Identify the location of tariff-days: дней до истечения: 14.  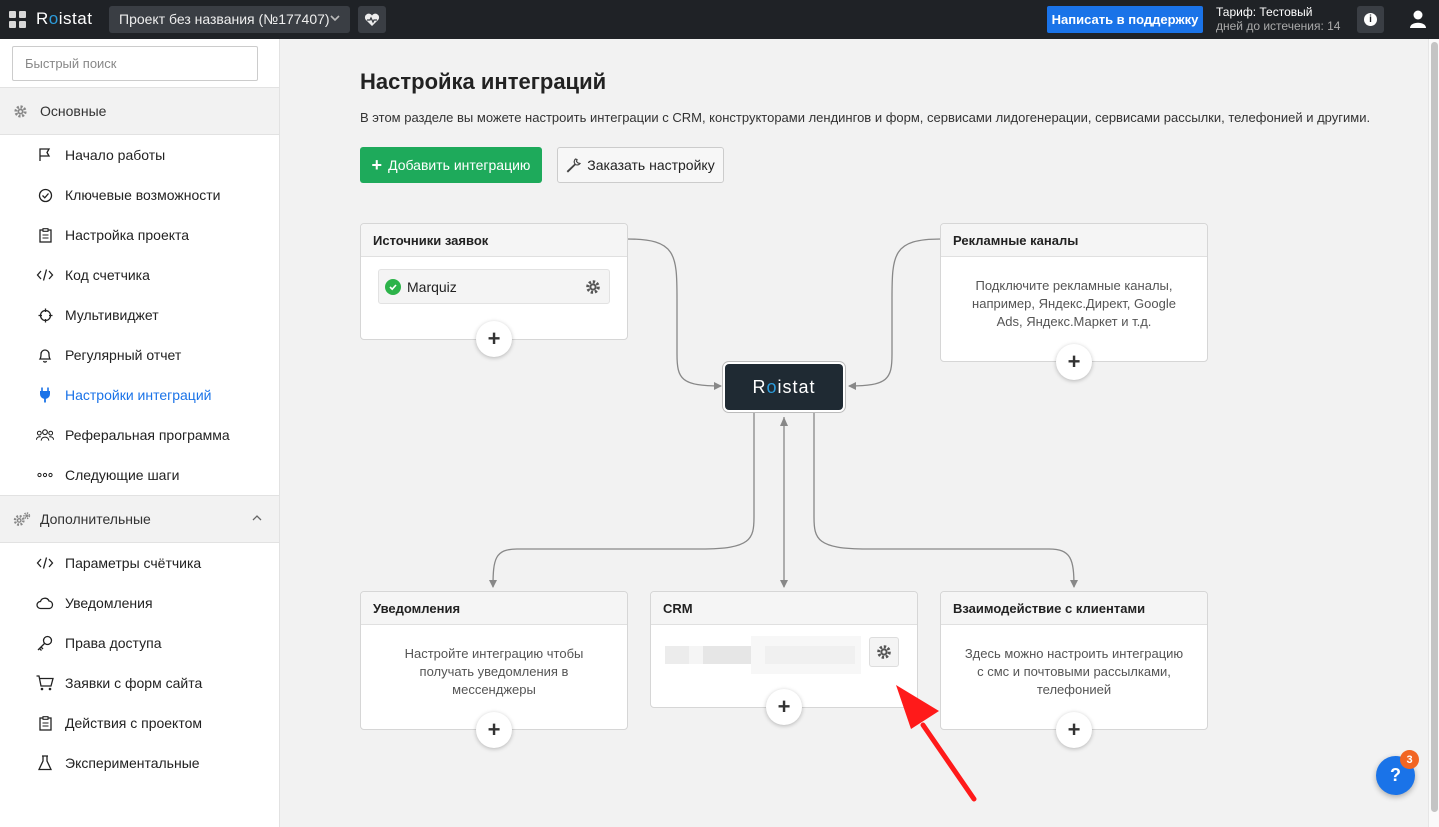
(1278, 26).